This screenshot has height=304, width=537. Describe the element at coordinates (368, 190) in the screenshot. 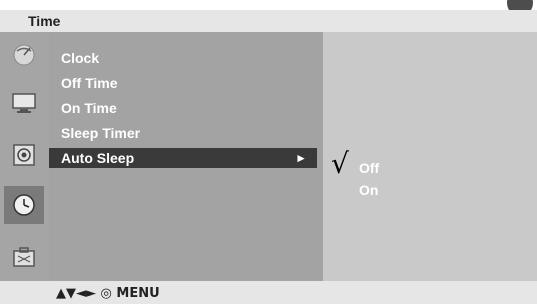

I see `option-on: On` at that location.